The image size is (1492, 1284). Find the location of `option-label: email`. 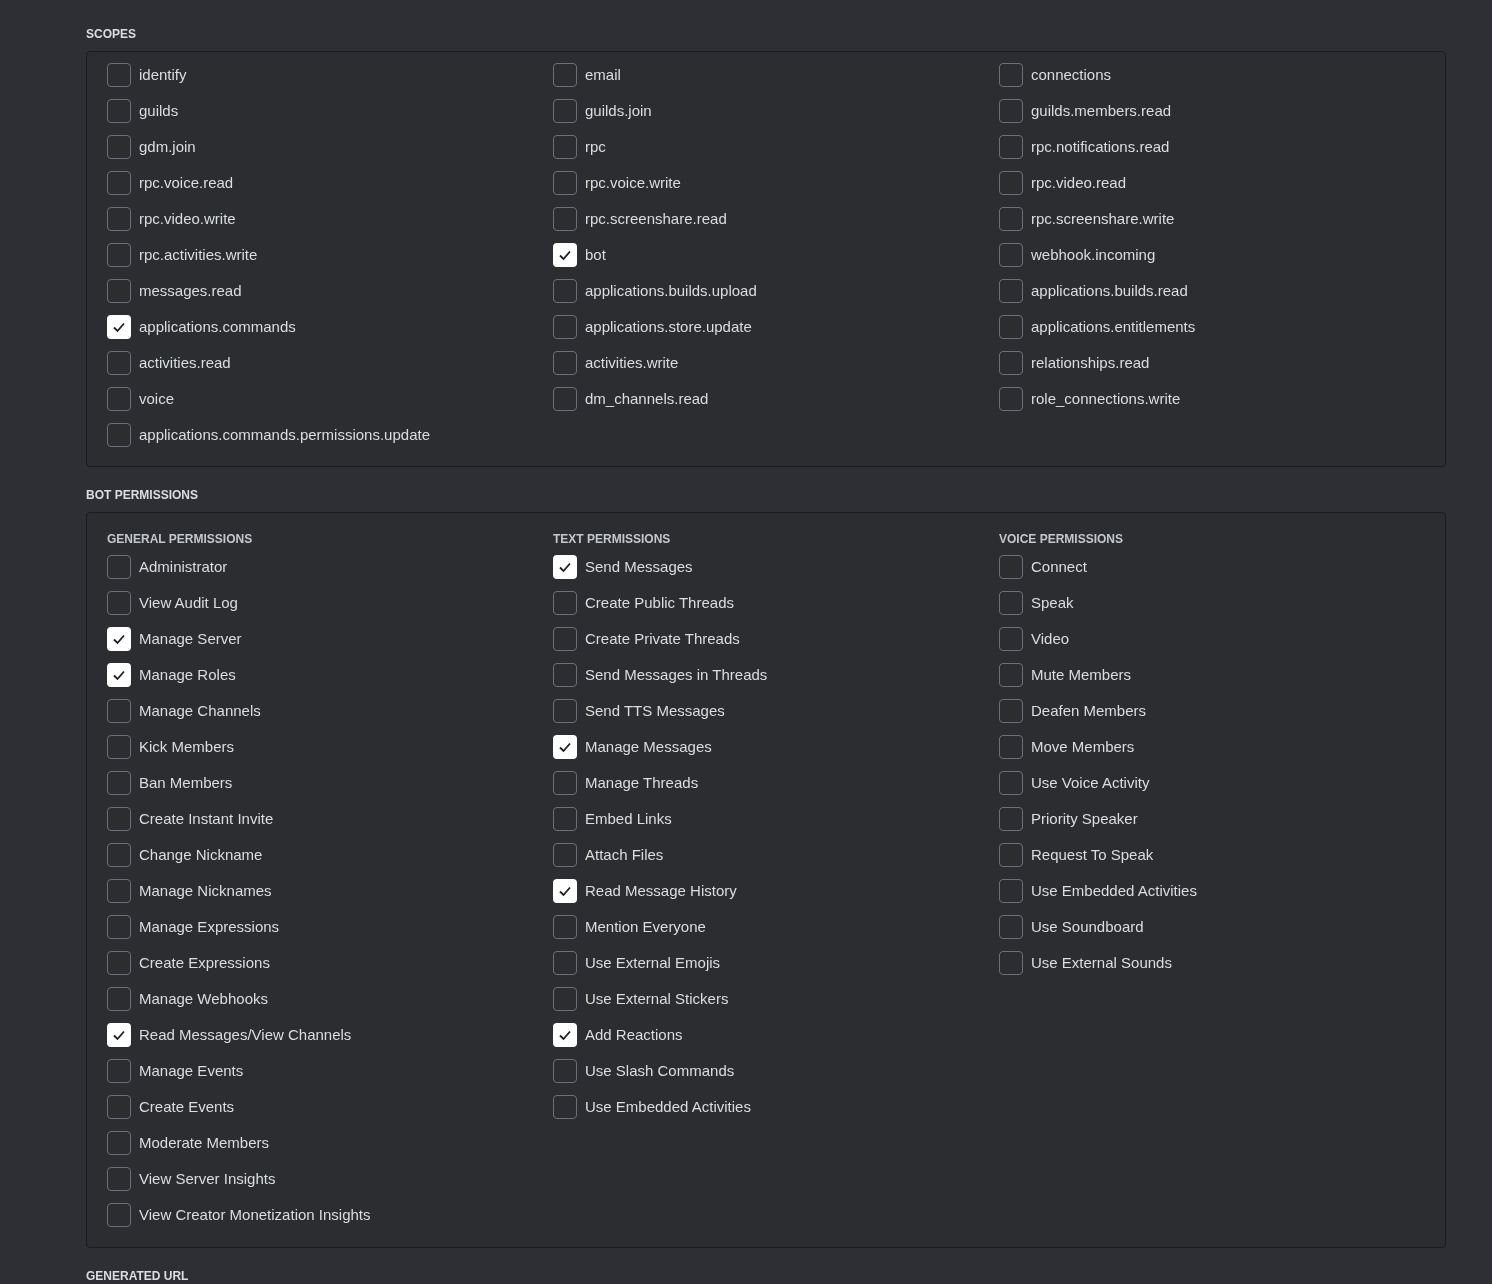

option-label: email is located at coordinates (603, 74).